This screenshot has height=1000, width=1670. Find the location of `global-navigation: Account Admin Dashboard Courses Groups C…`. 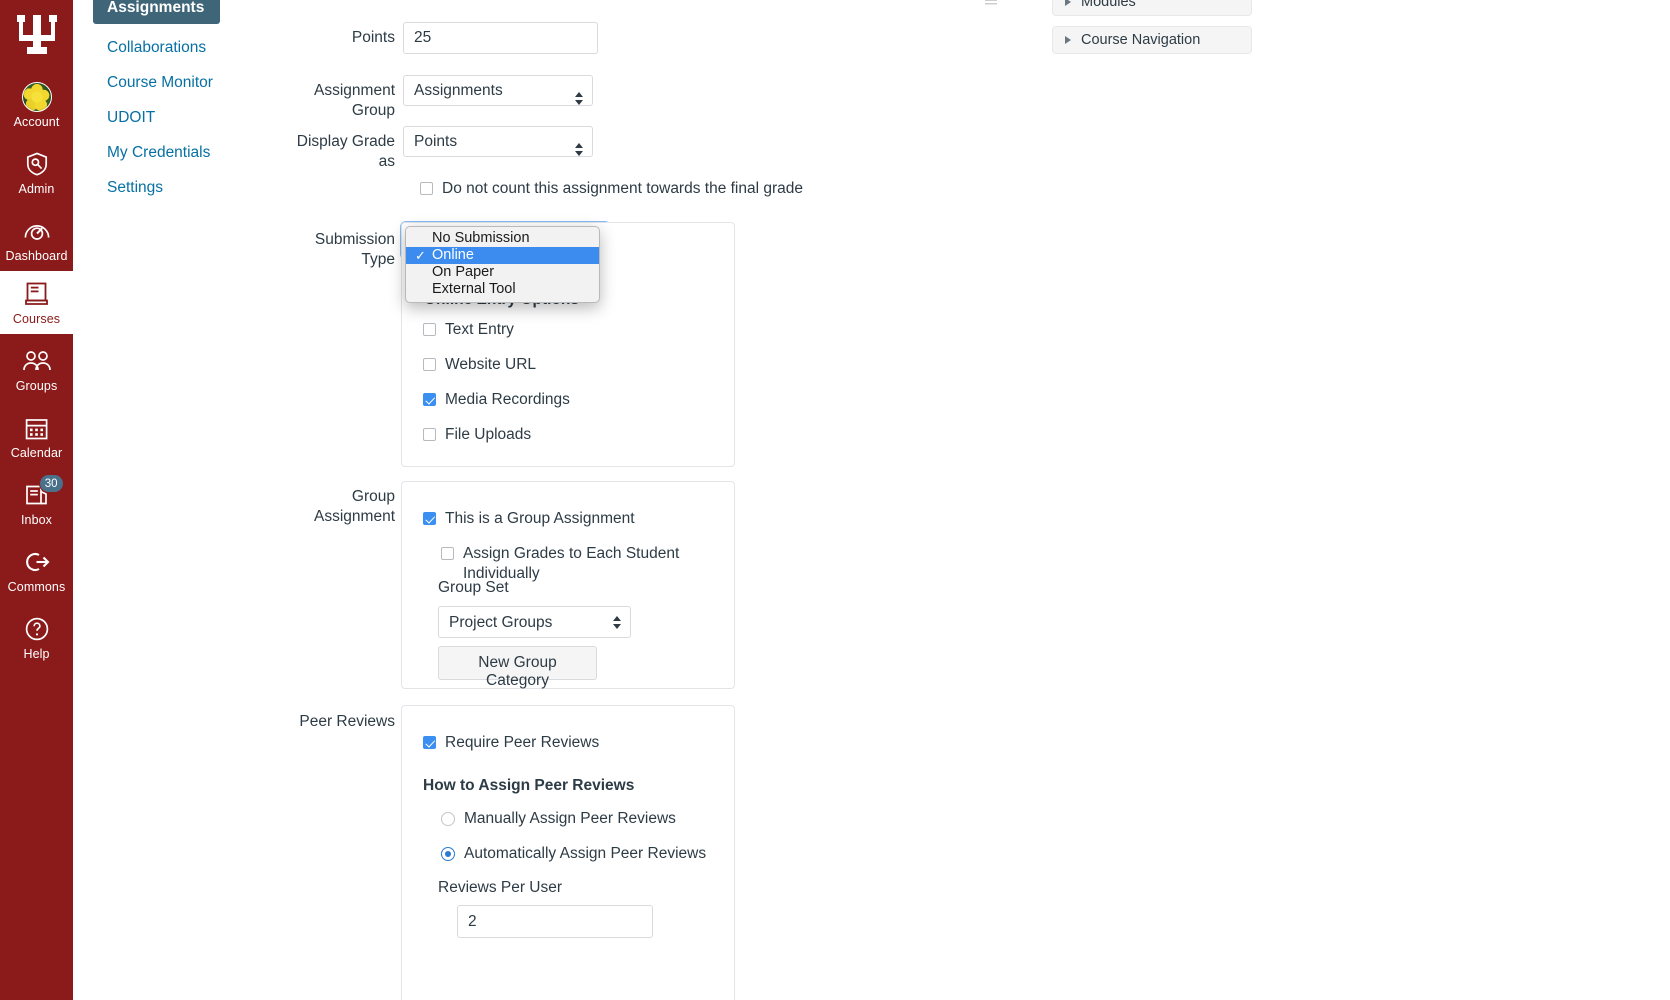

global-navigation: Account Admin Dashboard Courses Groups C… is located at coordinates (36, 500).